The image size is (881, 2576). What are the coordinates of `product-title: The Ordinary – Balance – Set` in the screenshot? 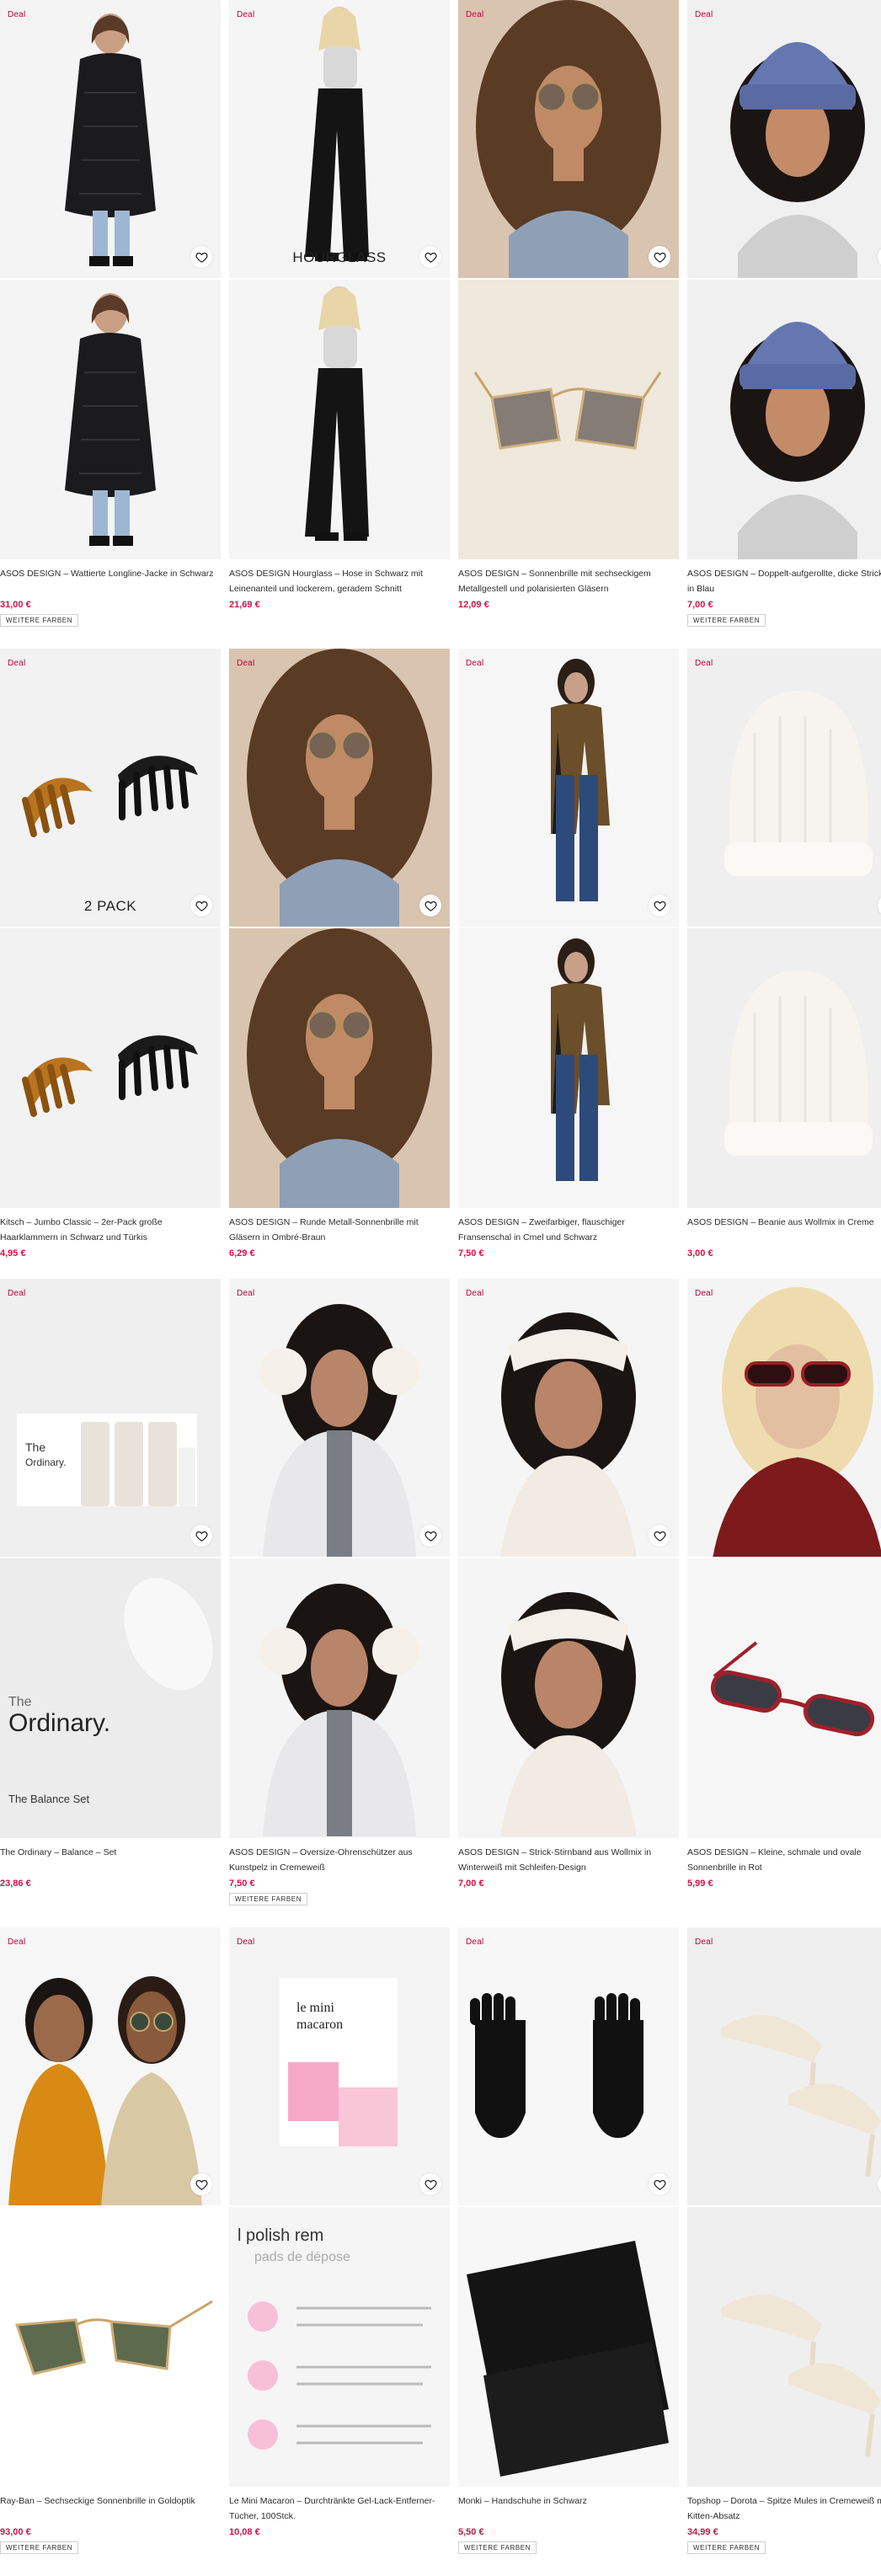 It's located at (110, 1860).